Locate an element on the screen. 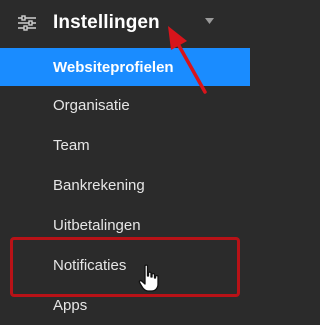 The width and height of the screenshot is (320, 325). menu-item-bankrekening: Bankrekening is located at coordinates (125, 185).